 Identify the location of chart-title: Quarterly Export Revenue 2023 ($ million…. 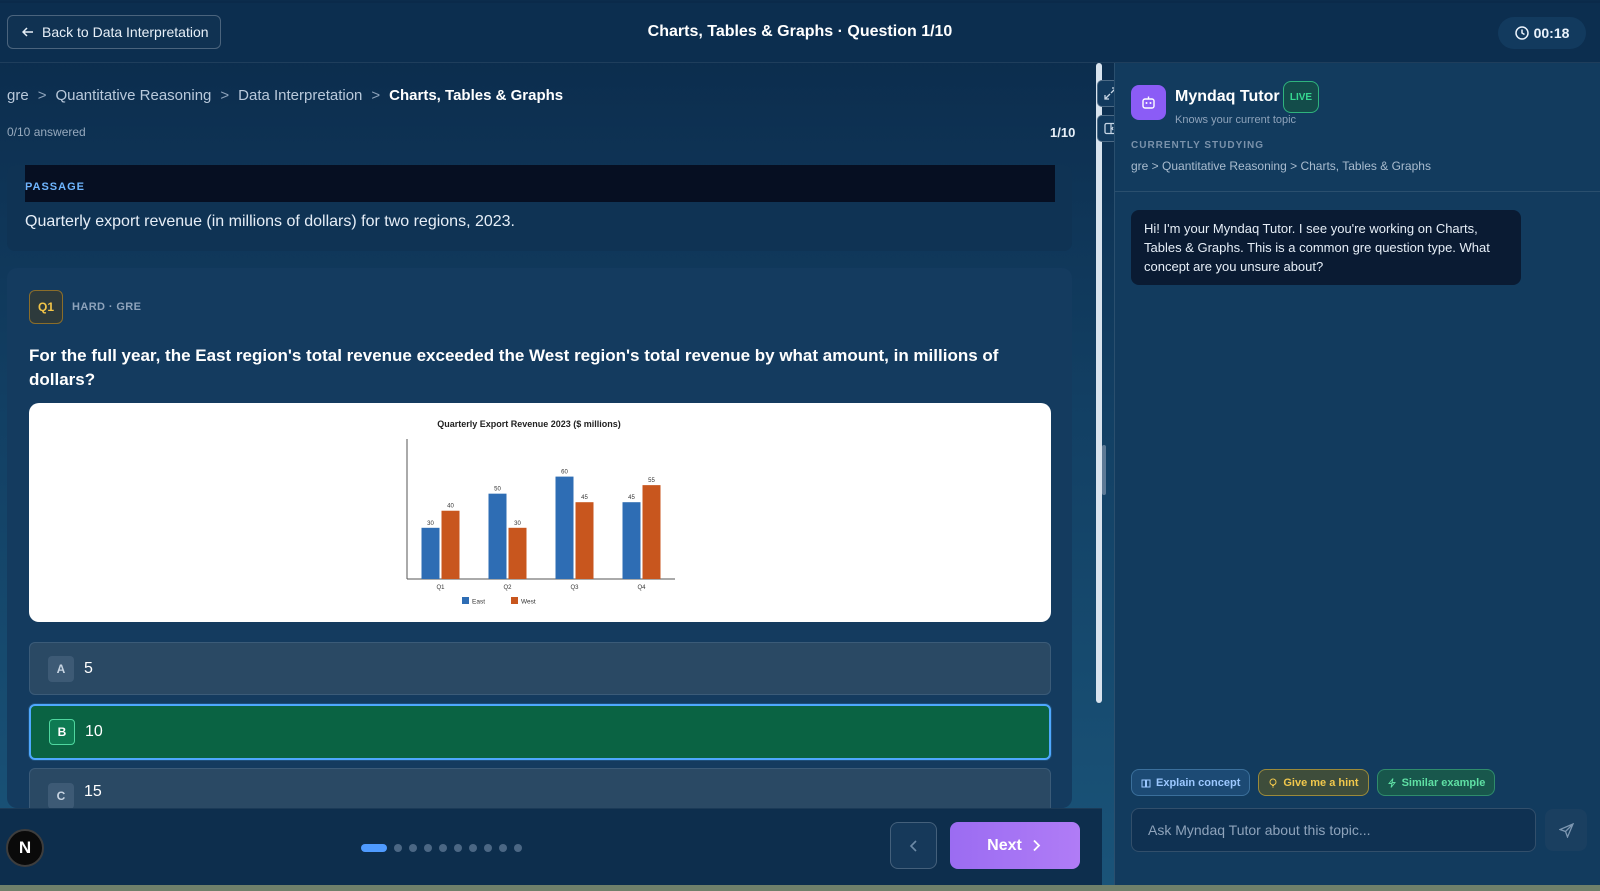
(529, 424).